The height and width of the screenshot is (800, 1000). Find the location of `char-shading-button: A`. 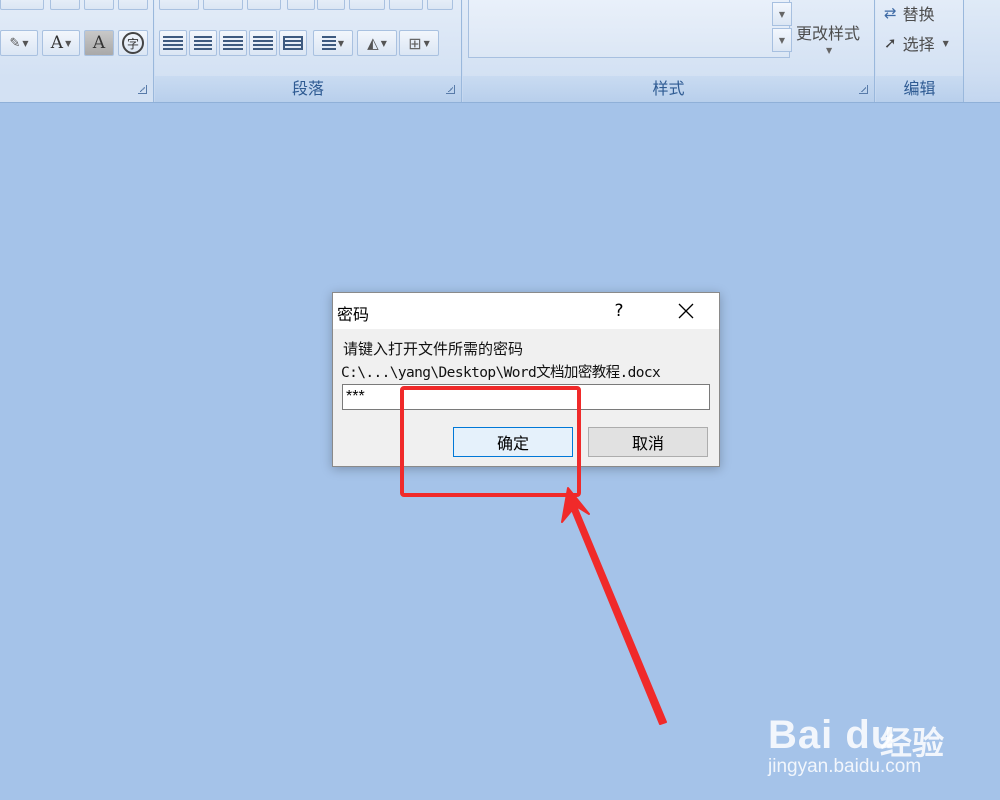

char-shading-button: A is located at coordinates (99, 43).